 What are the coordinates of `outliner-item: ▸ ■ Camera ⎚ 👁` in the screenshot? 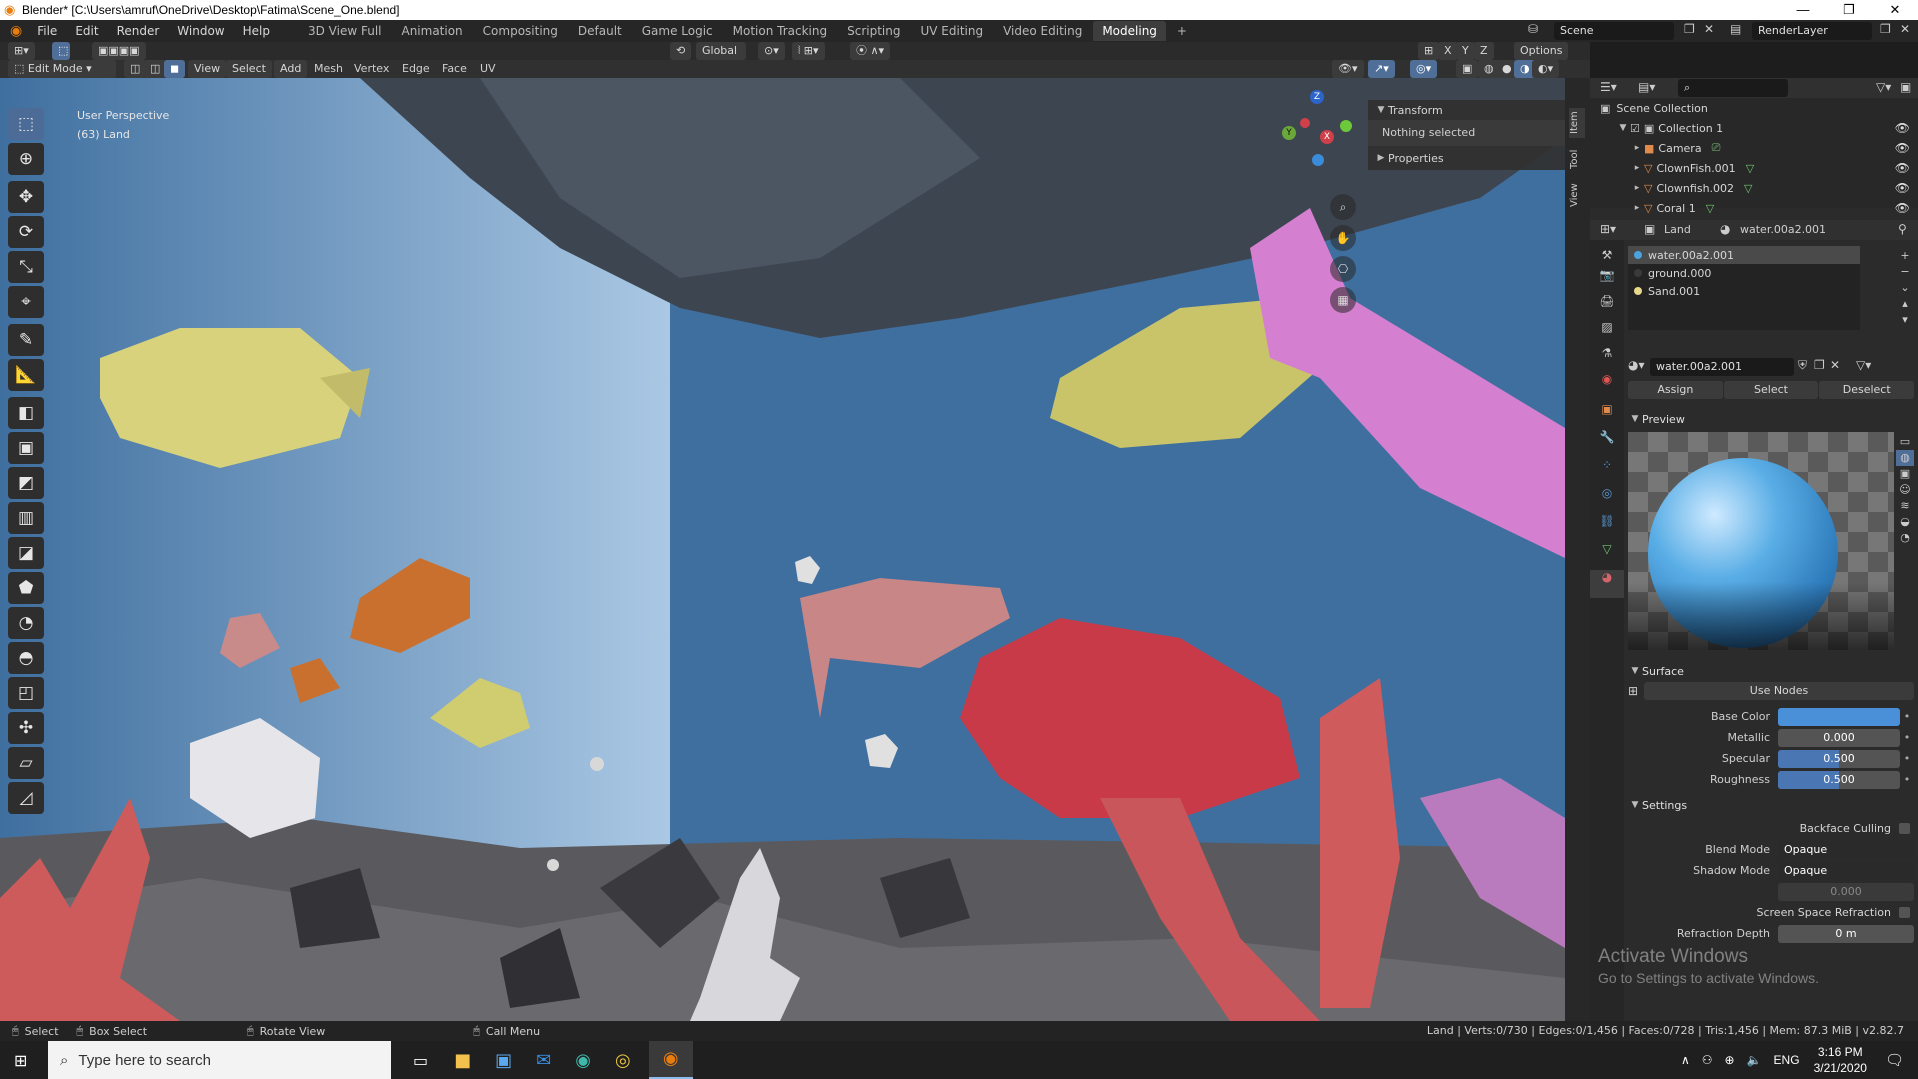 It's located at (1754, 148).